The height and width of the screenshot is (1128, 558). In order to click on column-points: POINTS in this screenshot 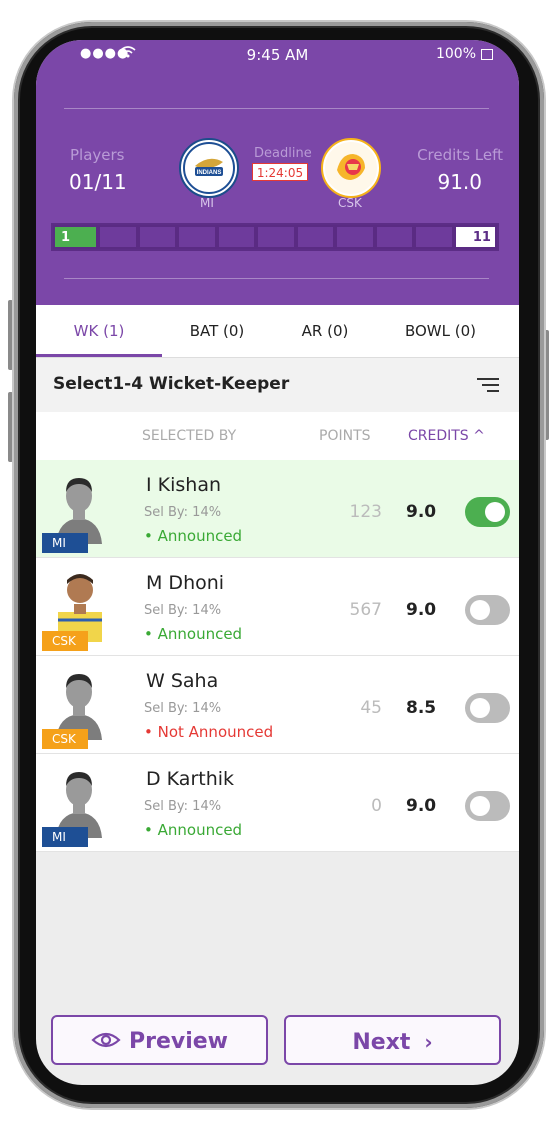, I will do `click(345, 436)`.